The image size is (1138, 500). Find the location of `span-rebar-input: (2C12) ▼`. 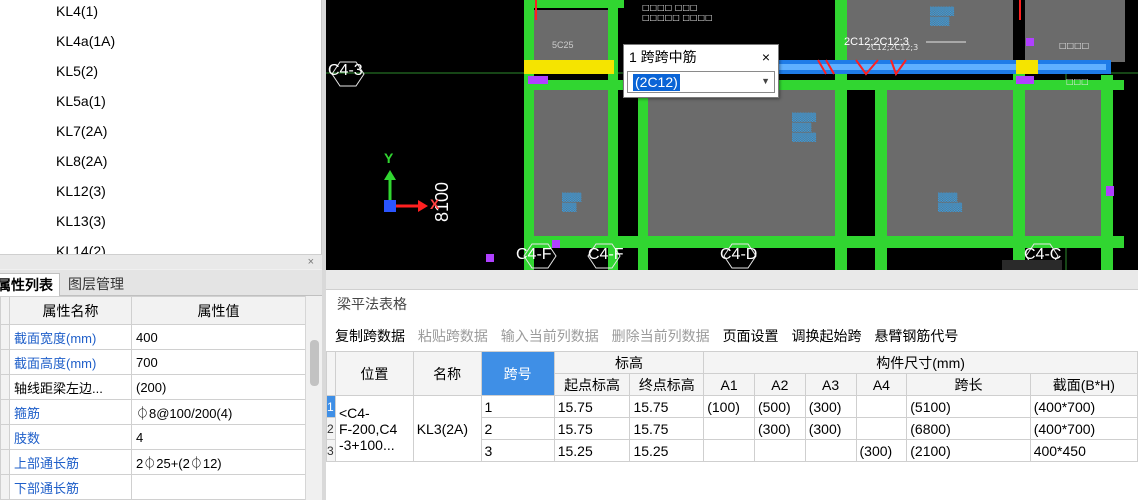

span-rebar-input: (2C12) ▼ is located at coordinates (701, 82).